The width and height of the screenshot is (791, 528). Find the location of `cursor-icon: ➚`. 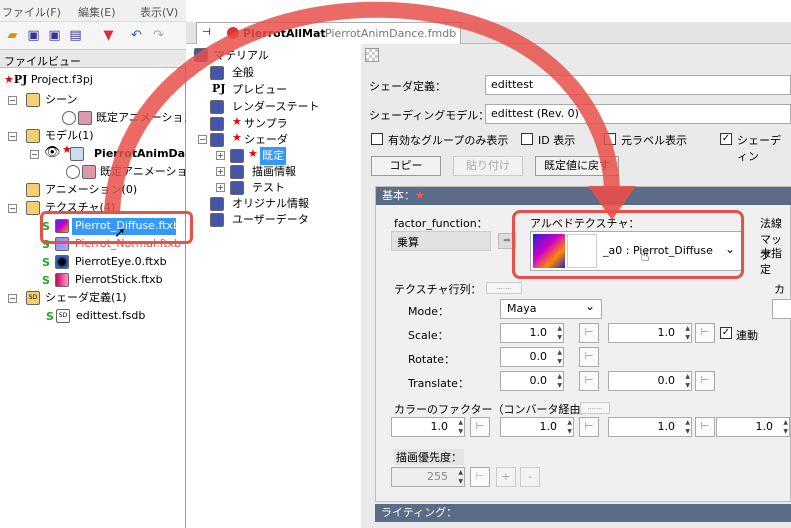

cursor-icon: ➚ is located at coordinates (120, 233).